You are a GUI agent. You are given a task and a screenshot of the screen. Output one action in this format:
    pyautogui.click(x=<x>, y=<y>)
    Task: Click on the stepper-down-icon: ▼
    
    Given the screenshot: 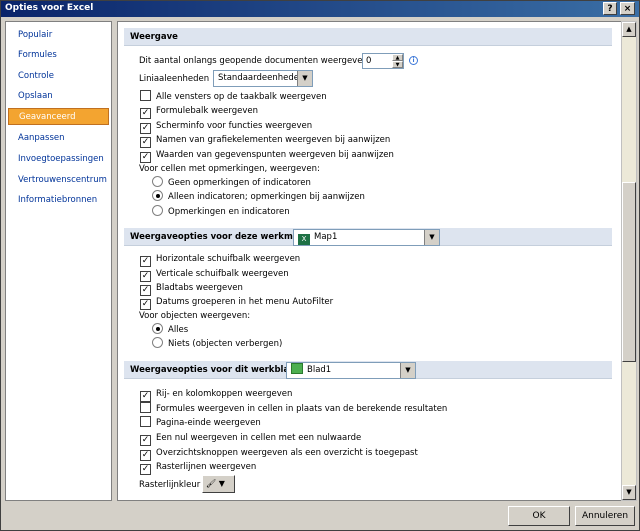 What is the action you would take?
    pyautogui.click(x=397, y=64)
    